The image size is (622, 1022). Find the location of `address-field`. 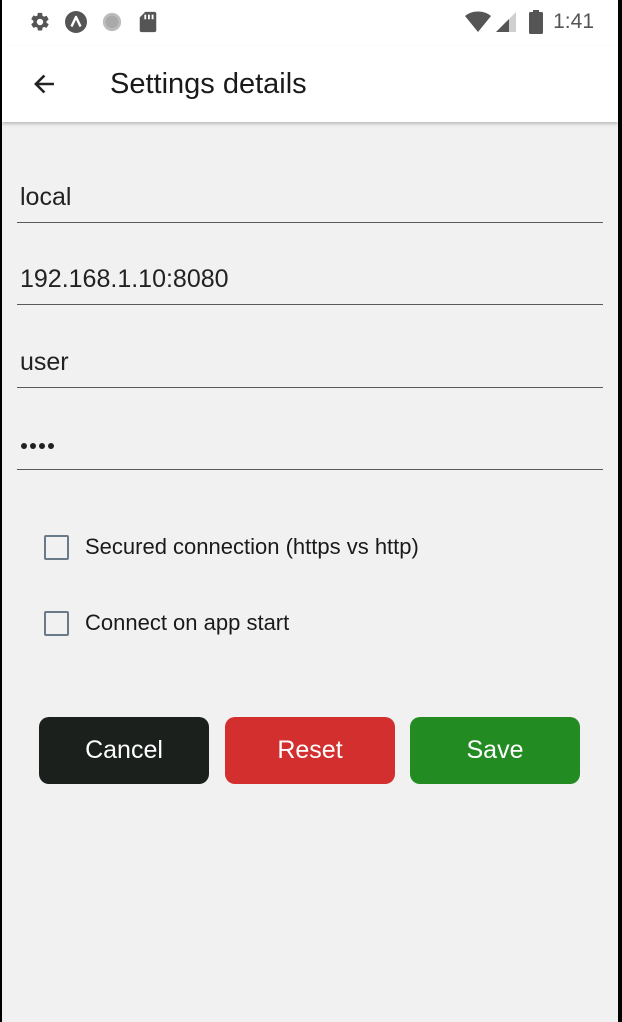

address-field is located at coordinates (311, 274).